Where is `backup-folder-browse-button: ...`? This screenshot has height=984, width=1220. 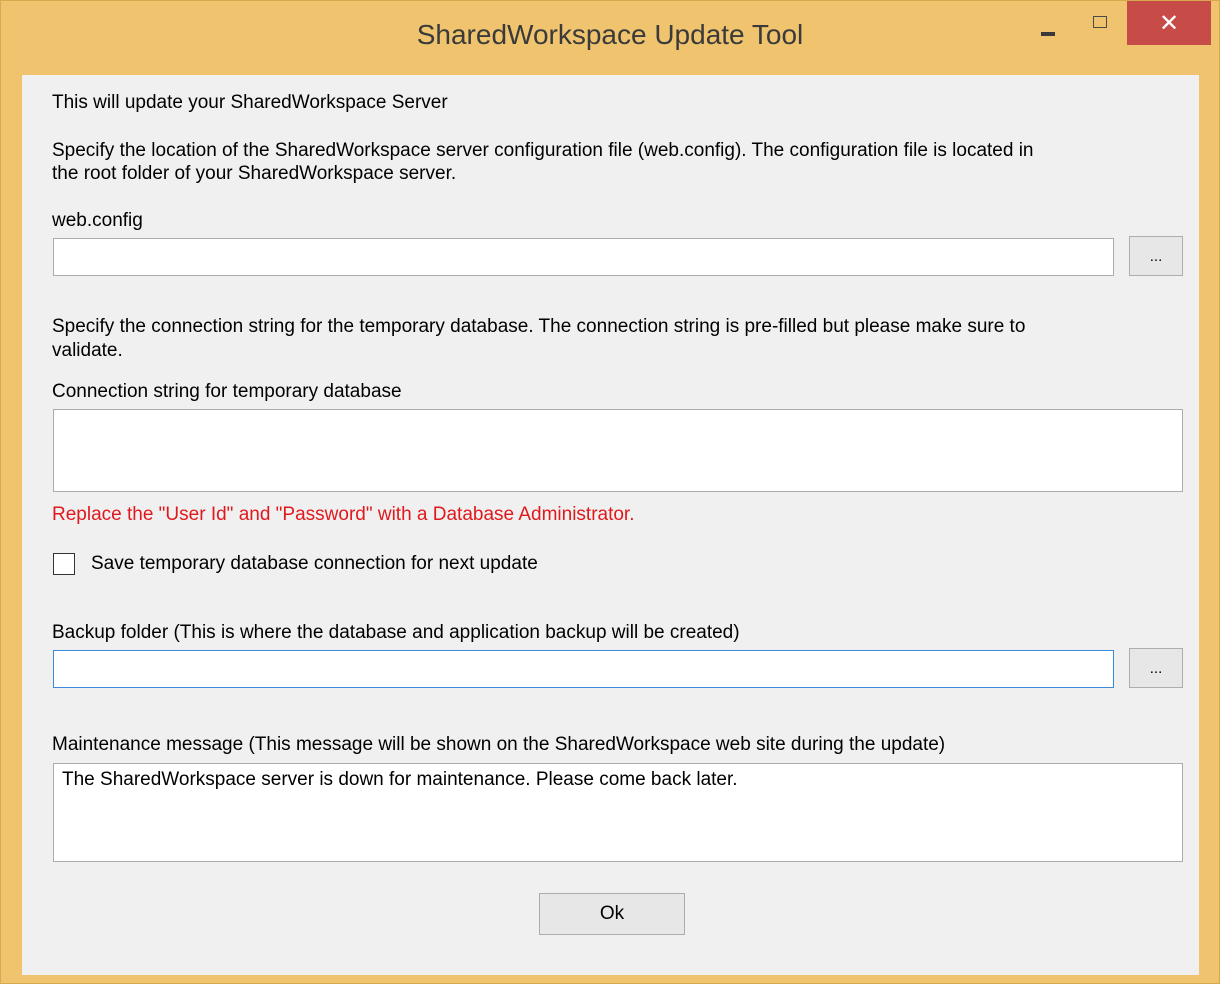 backup-folder-browse-button: ... is located at coordinates (1156, 668).